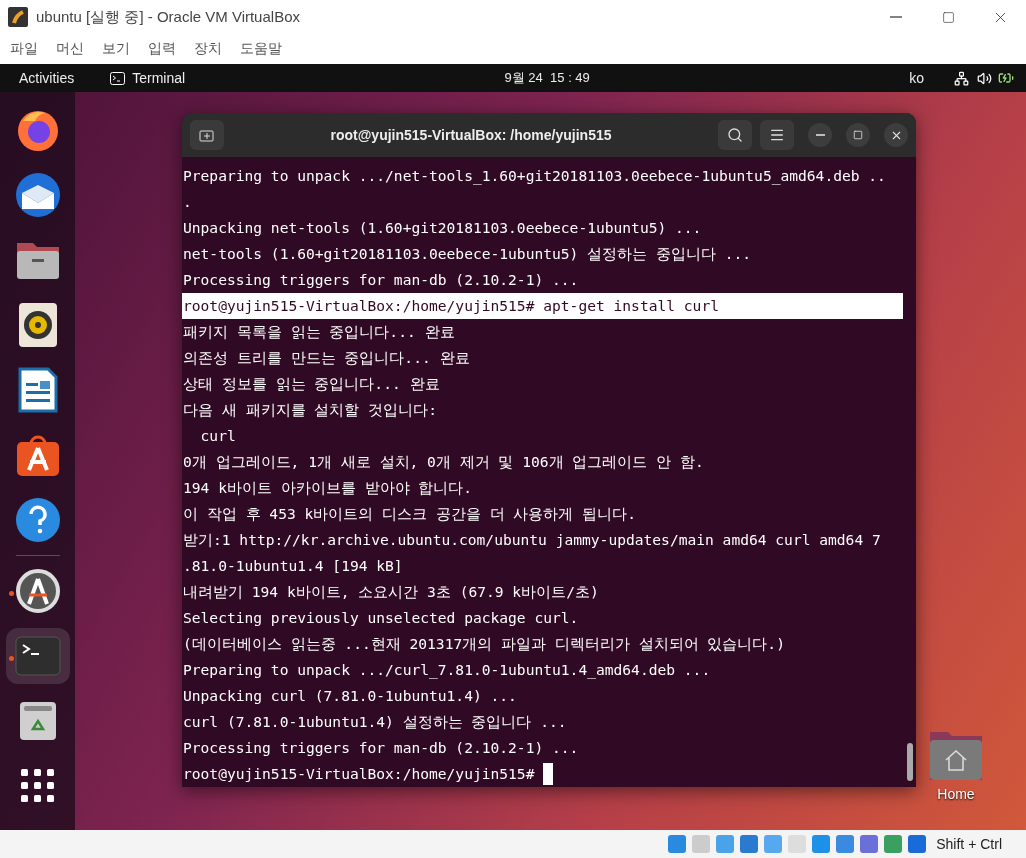 Image resolution: width=1026 pixels, height=858 pixels. Describe the element at coordinates (532, 540) in the screenshot. I see `terminal-line: 받기:1 http://kr.archive.ubuntu.com/ubuntu jammy-updates/main amd64 curl amd64 7` at that location.